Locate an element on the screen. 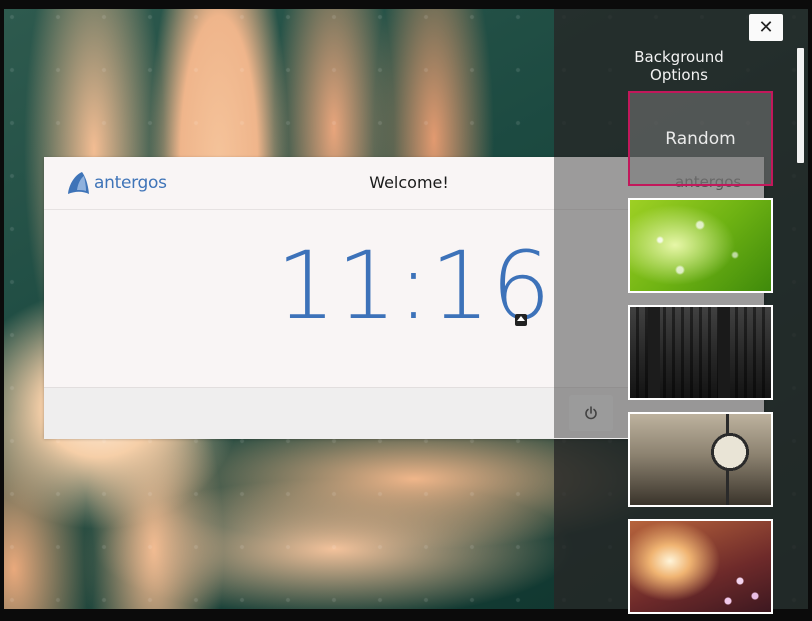  background-thumbnail-blossom is located at coordinates (700, 566).